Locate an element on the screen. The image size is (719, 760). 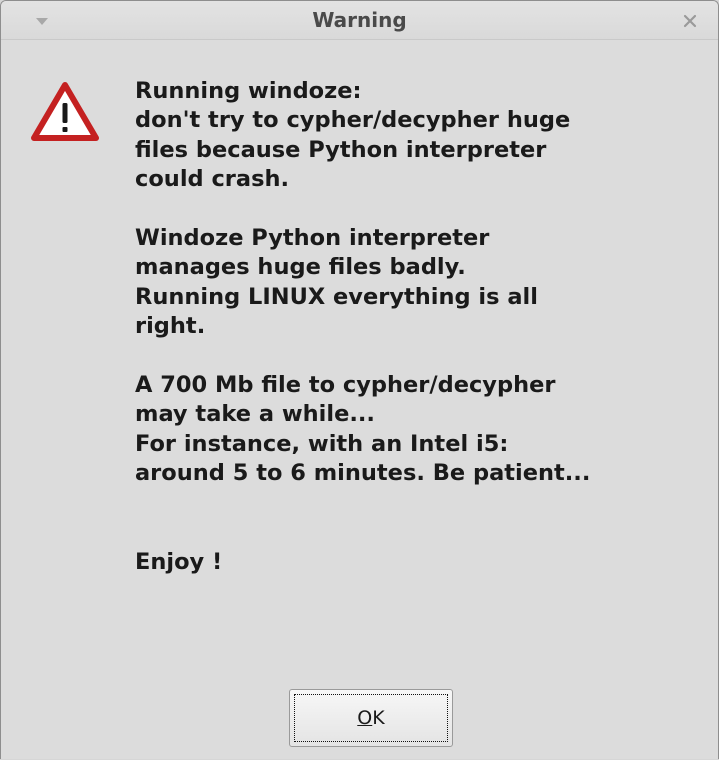
message-line: Running LINUX everything is all is located at coordinates (336, 296).